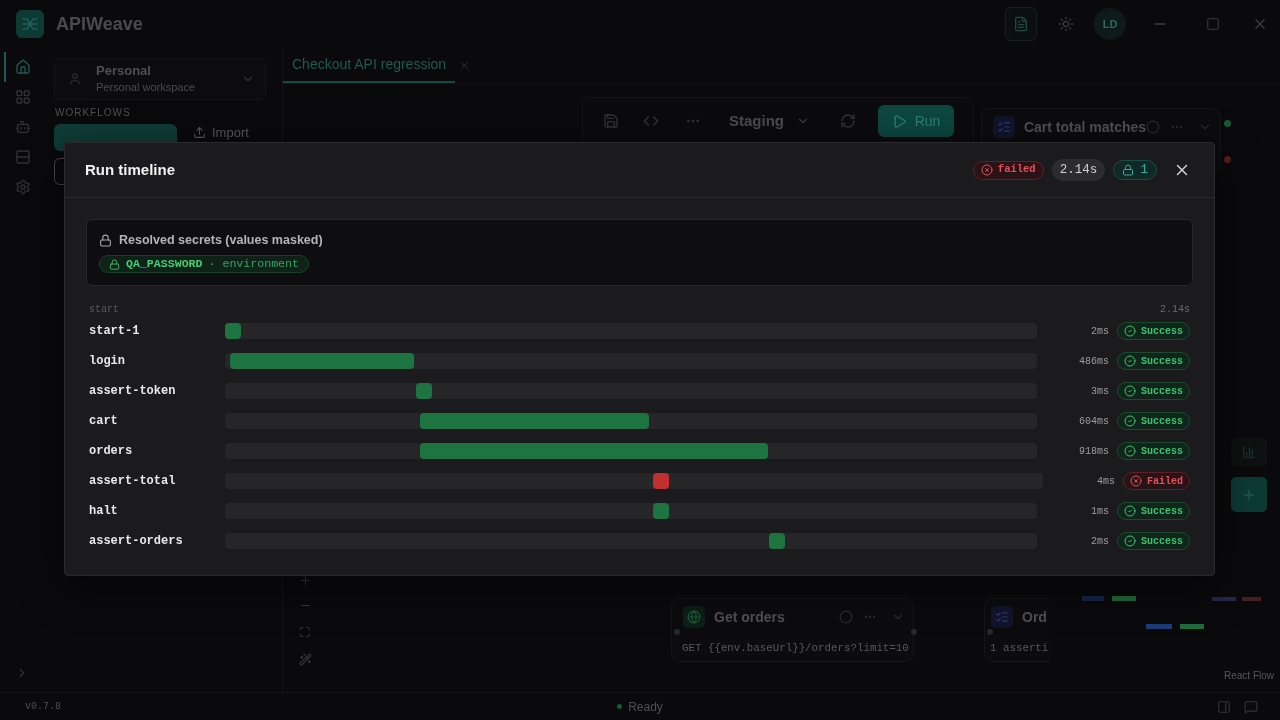 The width and height of the screenshot is (1280, 720). I want to click on status-ring-icon, so click(846, 617).